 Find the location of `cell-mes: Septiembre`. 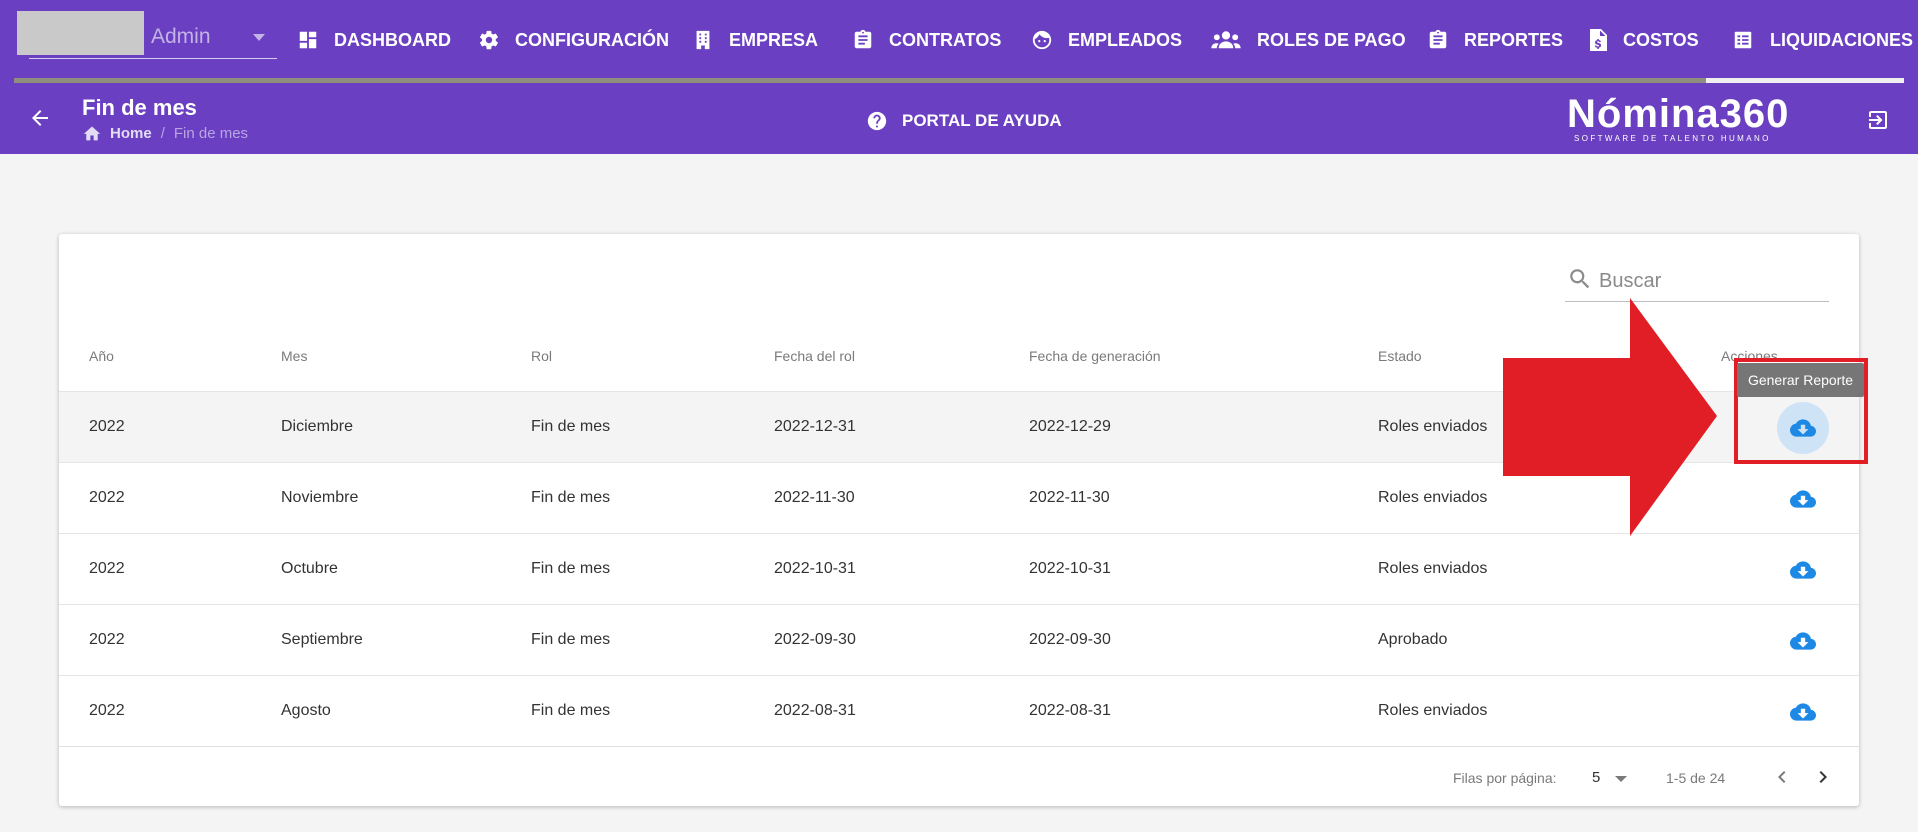

cell-mes: Septiembre is located at coordinates (322, 639).